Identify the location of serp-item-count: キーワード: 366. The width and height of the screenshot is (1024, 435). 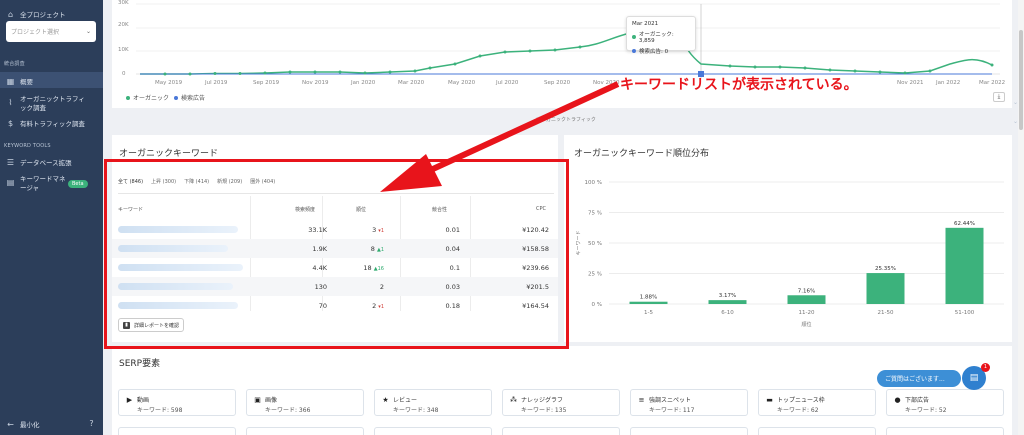
(288, 410).